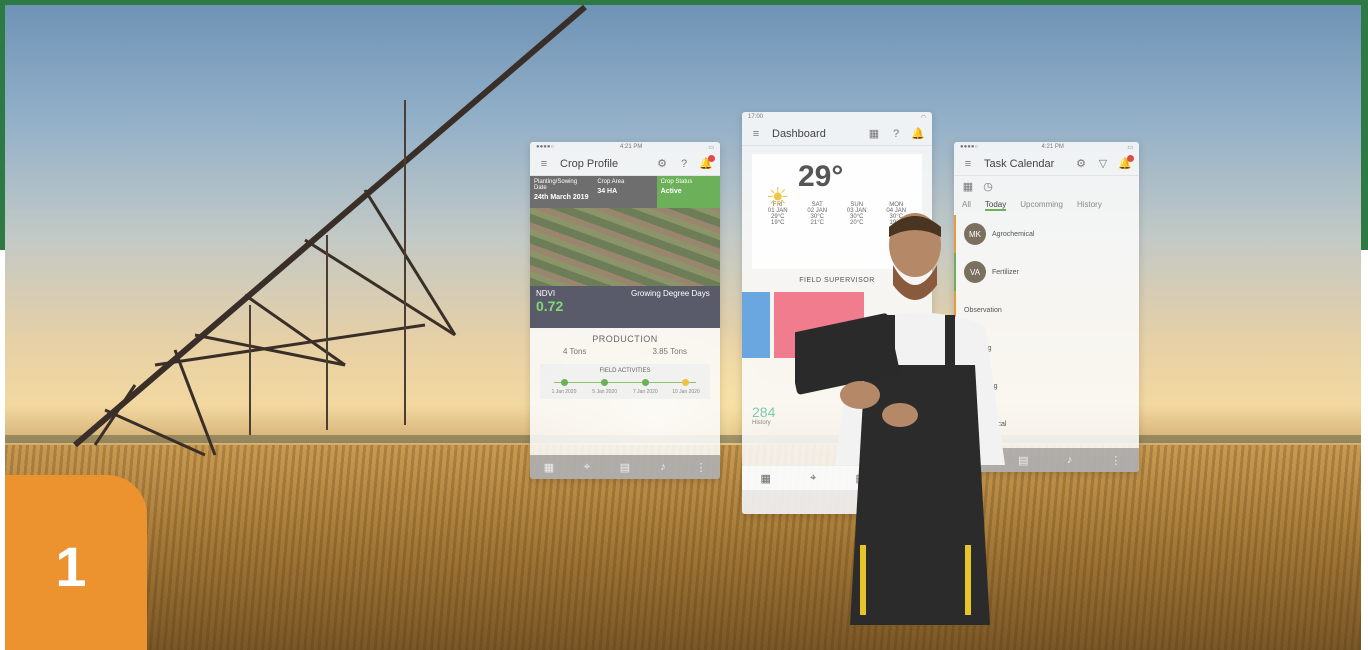  I want to click on ndvi-label: NDVI, so click(546, 293).